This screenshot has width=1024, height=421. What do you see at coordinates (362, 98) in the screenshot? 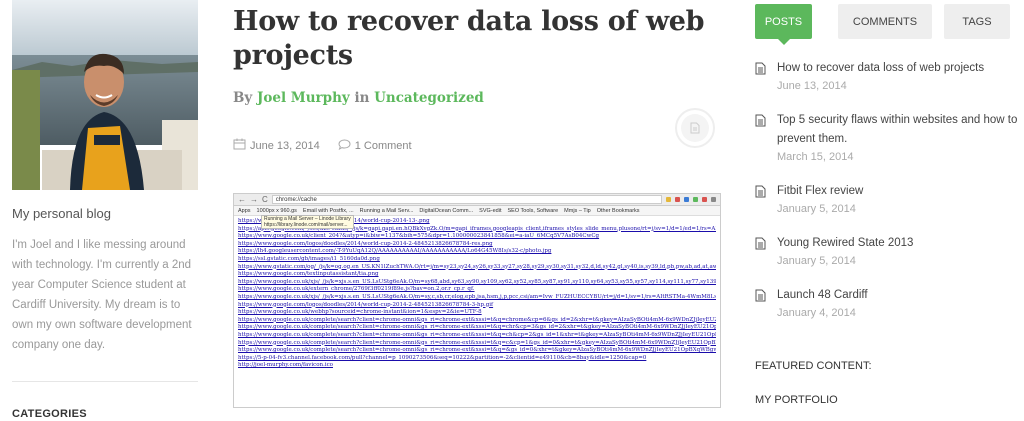
I see `byline-in: in` at bounding box center [362, 98].